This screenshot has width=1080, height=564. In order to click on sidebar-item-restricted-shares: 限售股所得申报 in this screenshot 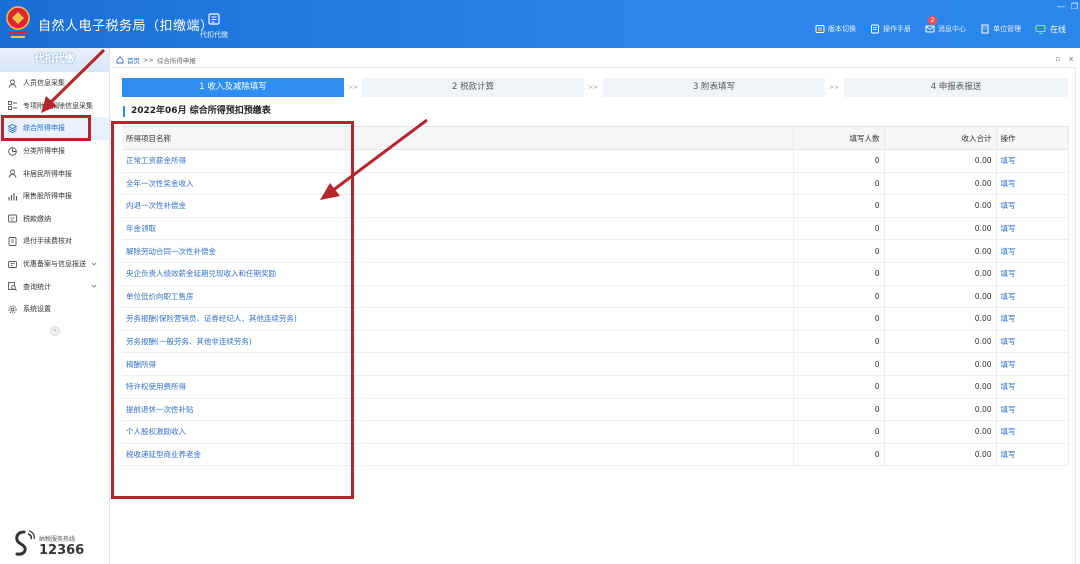, I will do `click(54, 196)`.